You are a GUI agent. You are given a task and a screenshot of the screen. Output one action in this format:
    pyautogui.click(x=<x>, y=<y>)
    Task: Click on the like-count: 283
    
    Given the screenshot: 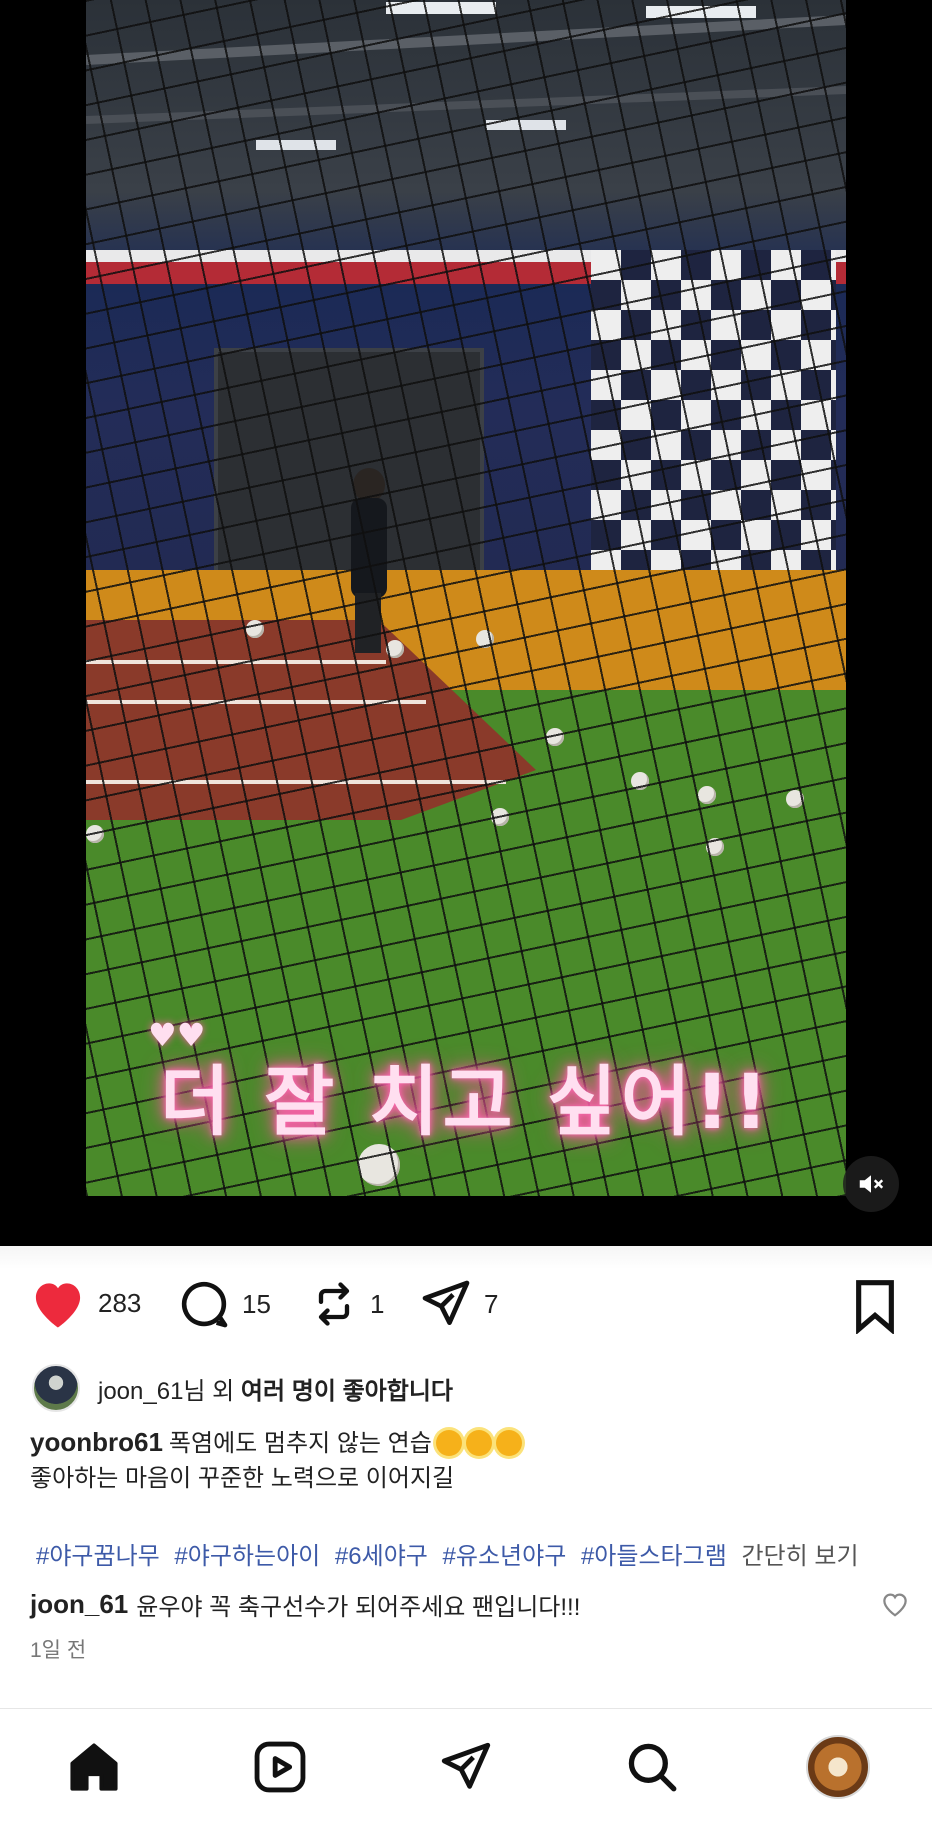 What is the action you would take?
    pyautogui.click(x=120, y=1302)
    